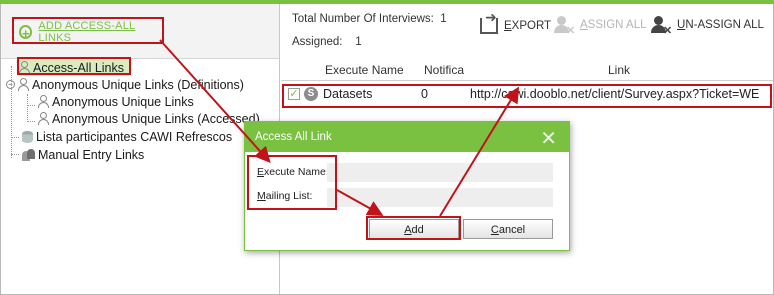  I want to click on annotation-box-tree-item, so click(74, 66).